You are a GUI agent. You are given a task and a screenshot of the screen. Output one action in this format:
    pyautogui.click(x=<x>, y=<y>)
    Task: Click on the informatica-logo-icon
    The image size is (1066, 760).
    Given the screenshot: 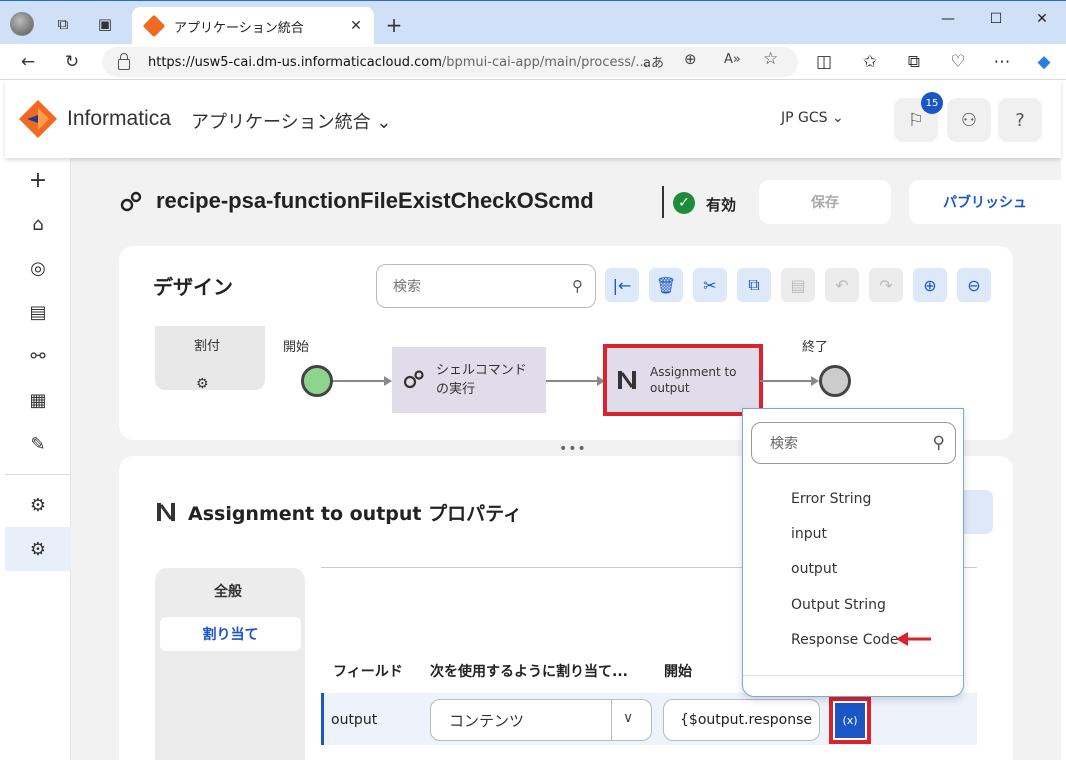 What is the action you would take?
    pyautogui.click(x=38, y=119)
    